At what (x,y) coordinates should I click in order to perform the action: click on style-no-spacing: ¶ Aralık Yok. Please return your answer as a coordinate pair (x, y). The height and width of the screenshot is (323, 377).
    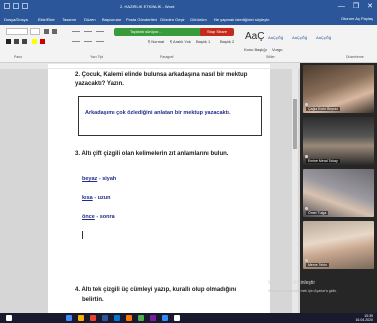
    Looking at the image, I should click on (180, 41).